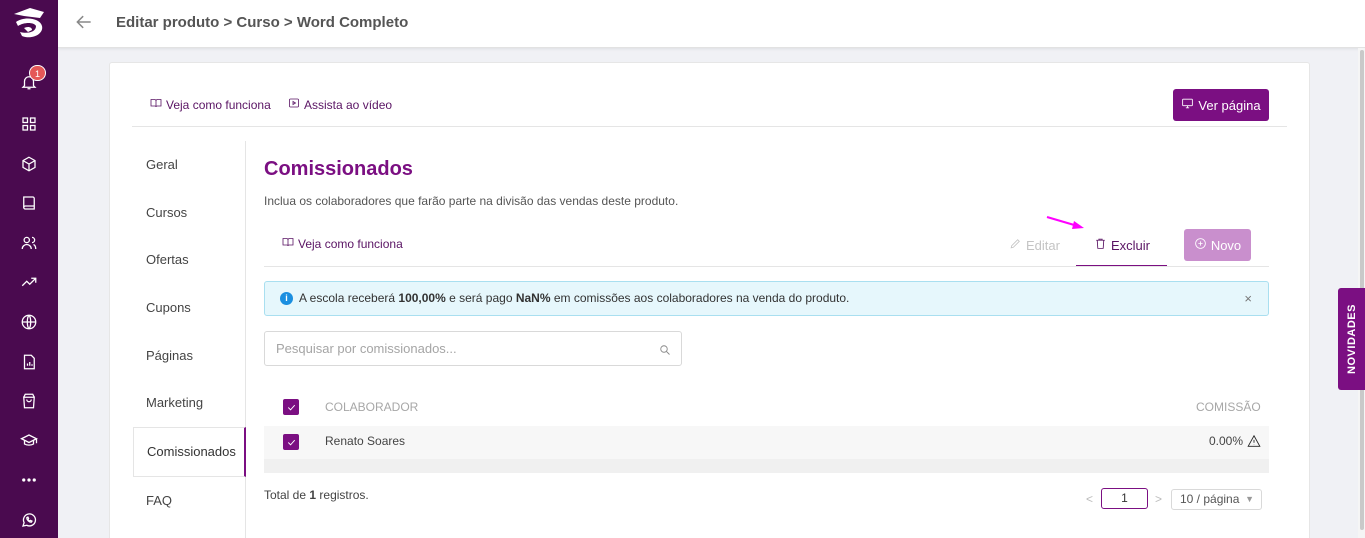 The image size is (1365, 538). Describe the element at coordinates (191, 451) in the screenshot. I see `nav-item-comissionados: Comissionados` at that location.